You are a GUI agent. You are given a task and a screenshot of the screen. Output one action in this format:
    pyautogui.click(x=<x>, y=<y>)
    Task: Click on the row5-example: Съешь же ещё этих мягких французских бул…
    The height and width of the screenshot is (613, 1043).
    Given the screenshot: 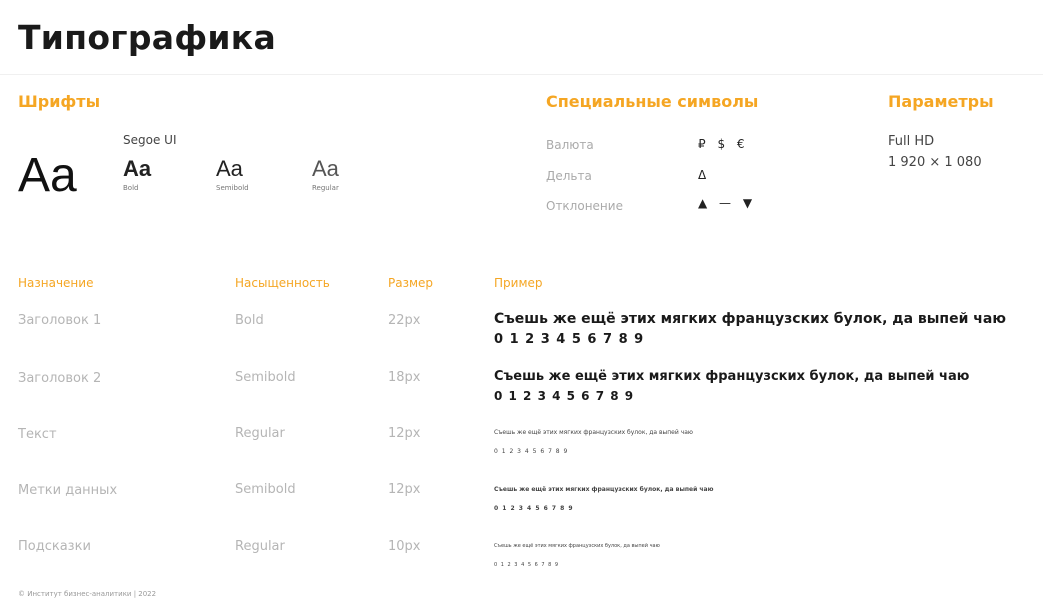 What is the action you would take?
    pyautogui.click(x=577, y=546)
    